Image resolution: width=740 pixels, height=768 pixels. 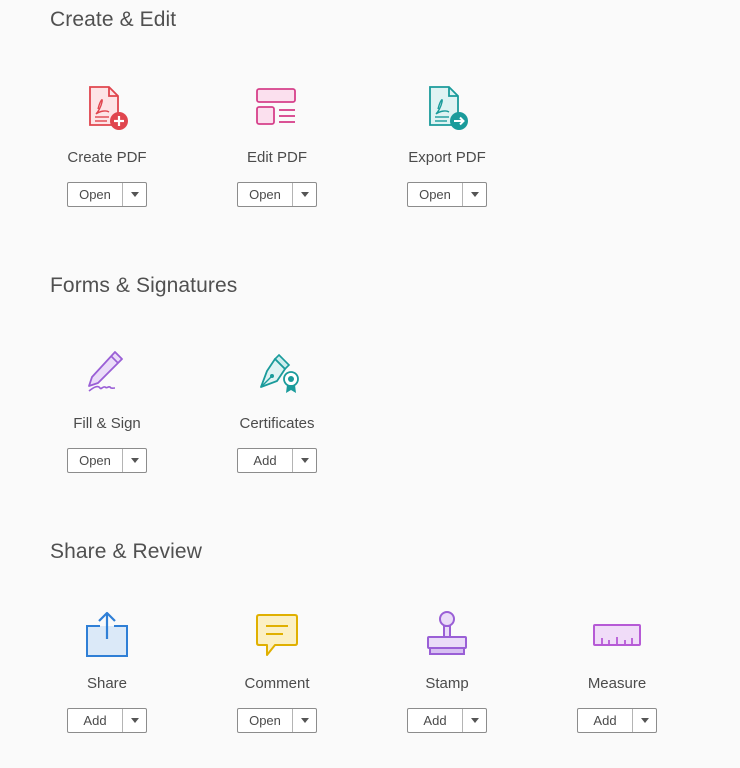 What do you see at coordinates (107, 683) in the screenshot?
I see `tool-label: Share` at bounding box center [107, 683].